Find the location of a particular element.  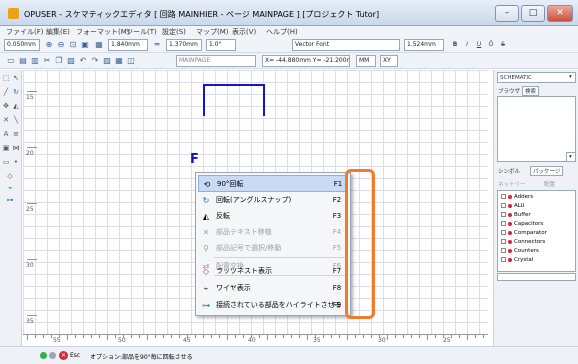

tree-item: Connectors is located at coordinates (523, 242).